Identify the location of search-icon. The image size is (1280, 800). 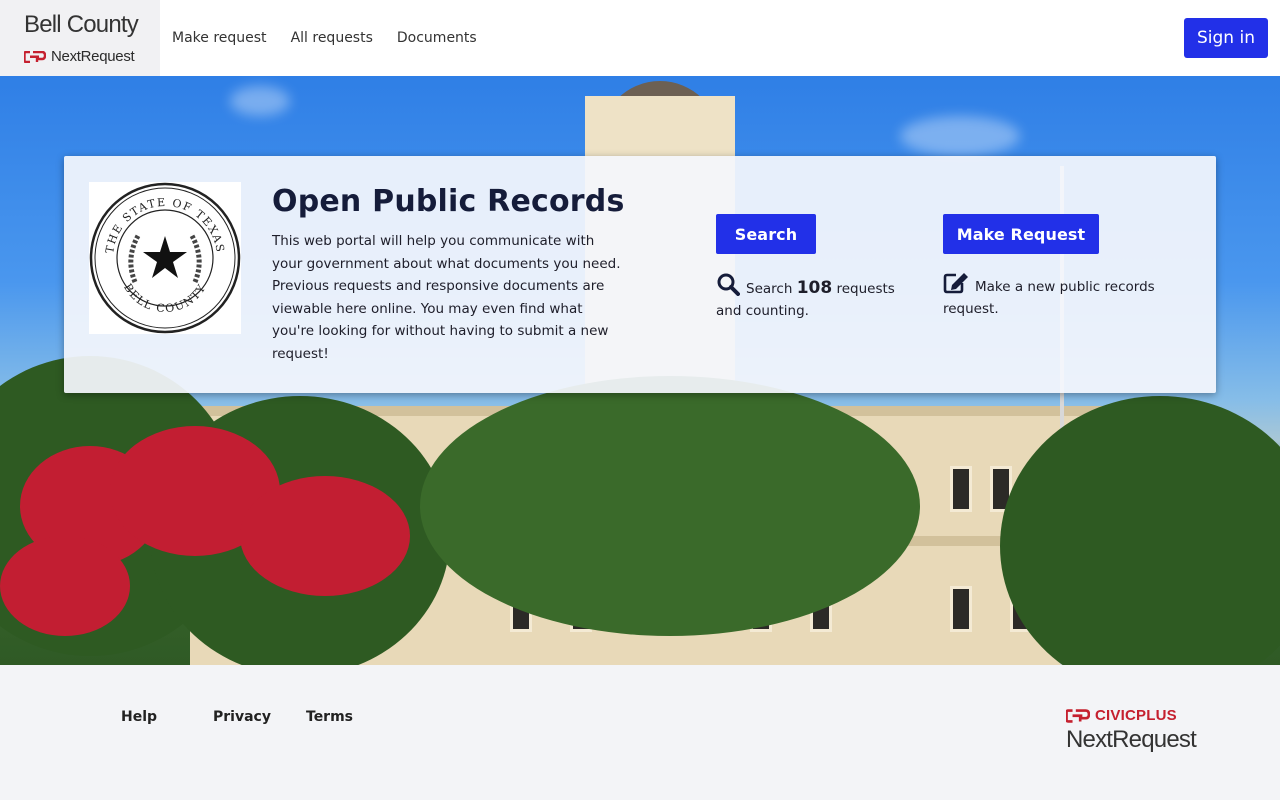
(728, 284).